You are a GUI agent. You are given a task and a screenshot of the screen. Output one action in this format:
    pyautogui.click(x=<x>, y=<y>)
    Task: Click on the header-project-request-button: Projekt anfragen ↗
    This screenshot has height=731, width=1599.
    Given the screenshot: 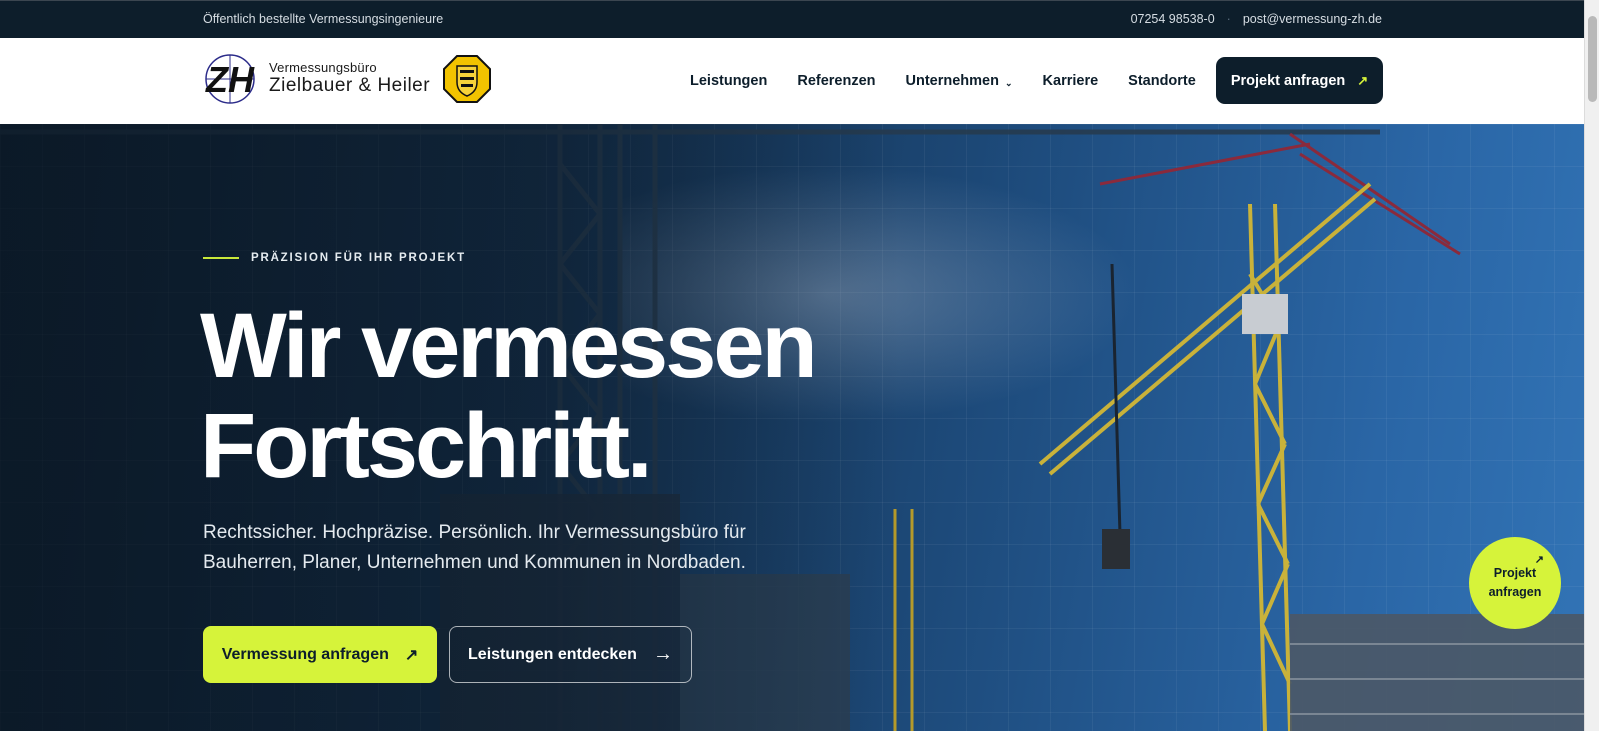 What is the action you would take?
    pyautogui.click(x=1299, y=80)
    